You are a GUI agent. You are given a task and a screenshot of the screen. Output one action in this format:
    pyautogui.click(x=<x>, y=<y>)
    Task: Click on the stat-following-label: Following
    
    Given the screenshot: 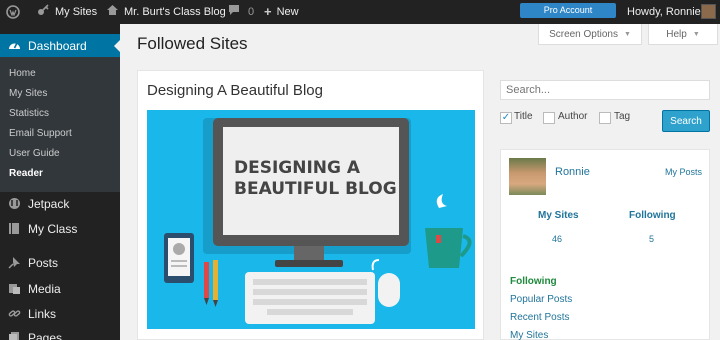 What is the action you would take?
    pyautogui.click(x=652, y=215)
    